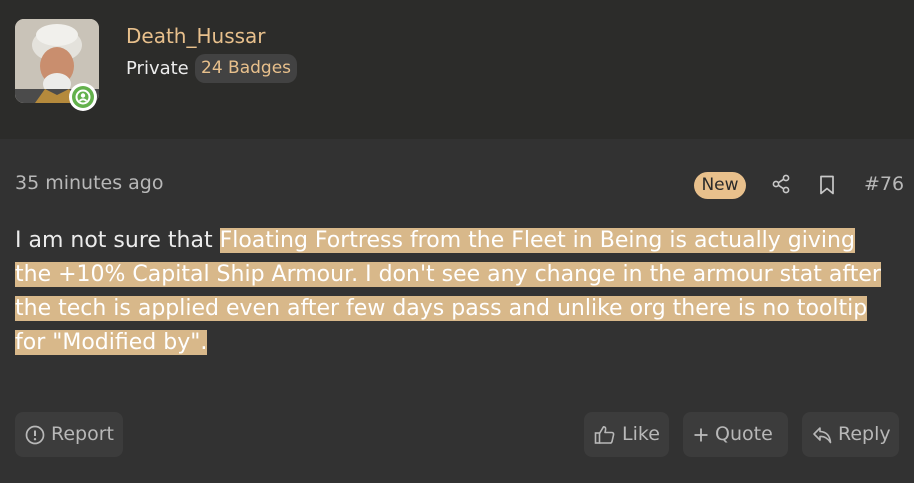  I want to click on like-button: Like, so click(626, 434).